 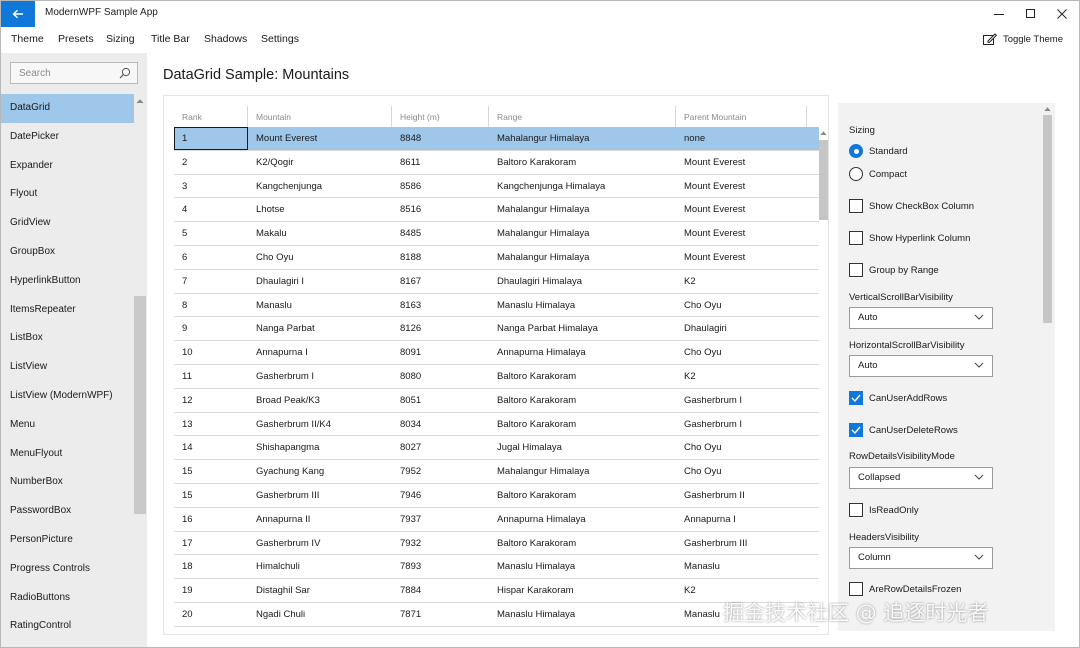 What do you see at coordinates (211, 614) in the screenshot?
I see `cell-rank: 20` at bounding box center [211, 614].